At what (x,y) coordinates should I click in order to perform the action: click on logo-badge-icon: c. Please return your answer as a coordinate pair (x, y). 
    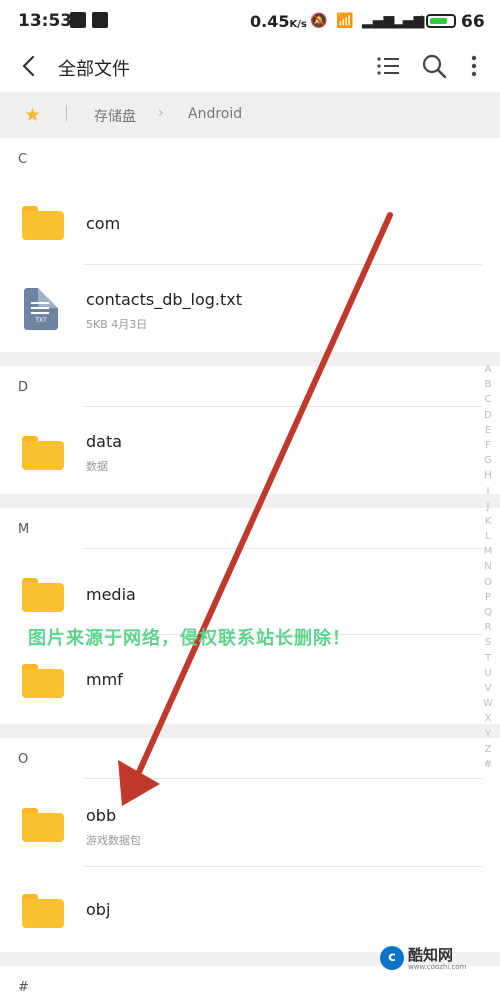
    Looking at the image, I should click on (392, 958).